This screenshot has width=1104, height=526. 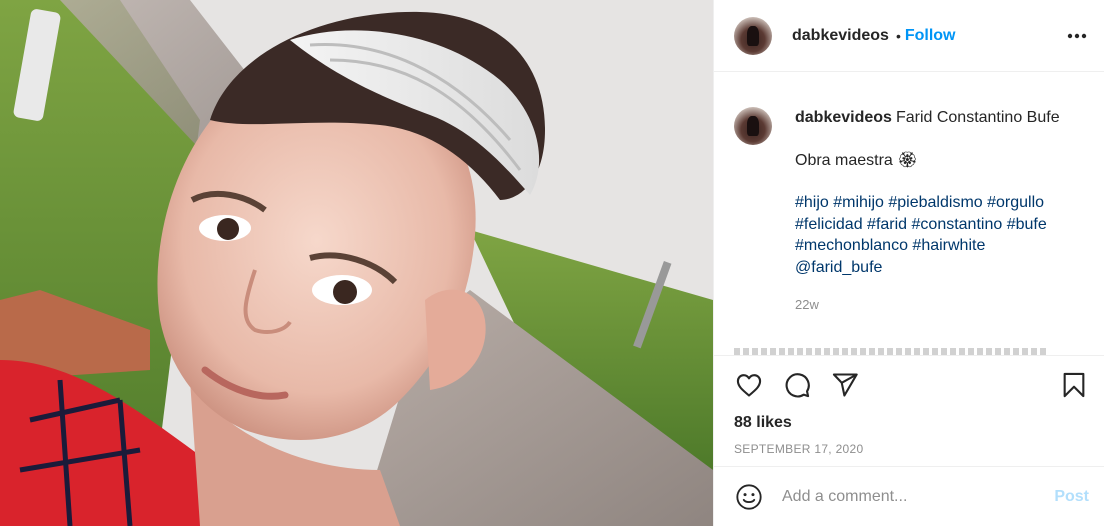 What do you see at coordinates (749, 497) in the screenshot?
I see `smiley-icon` at bounding box center [749, 497].